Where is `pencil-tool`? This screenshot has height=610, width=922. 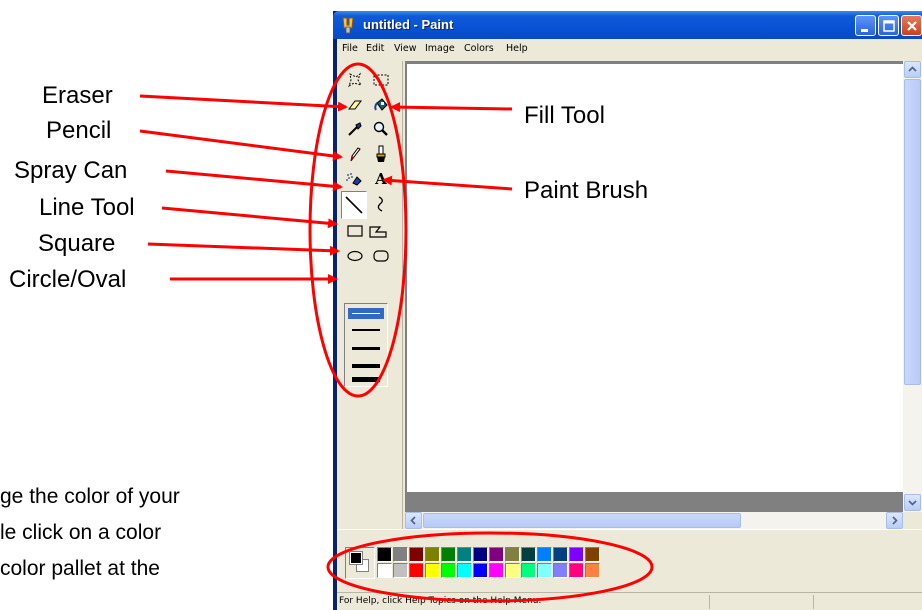 pencil-tool is located at coordinates (355, 154).